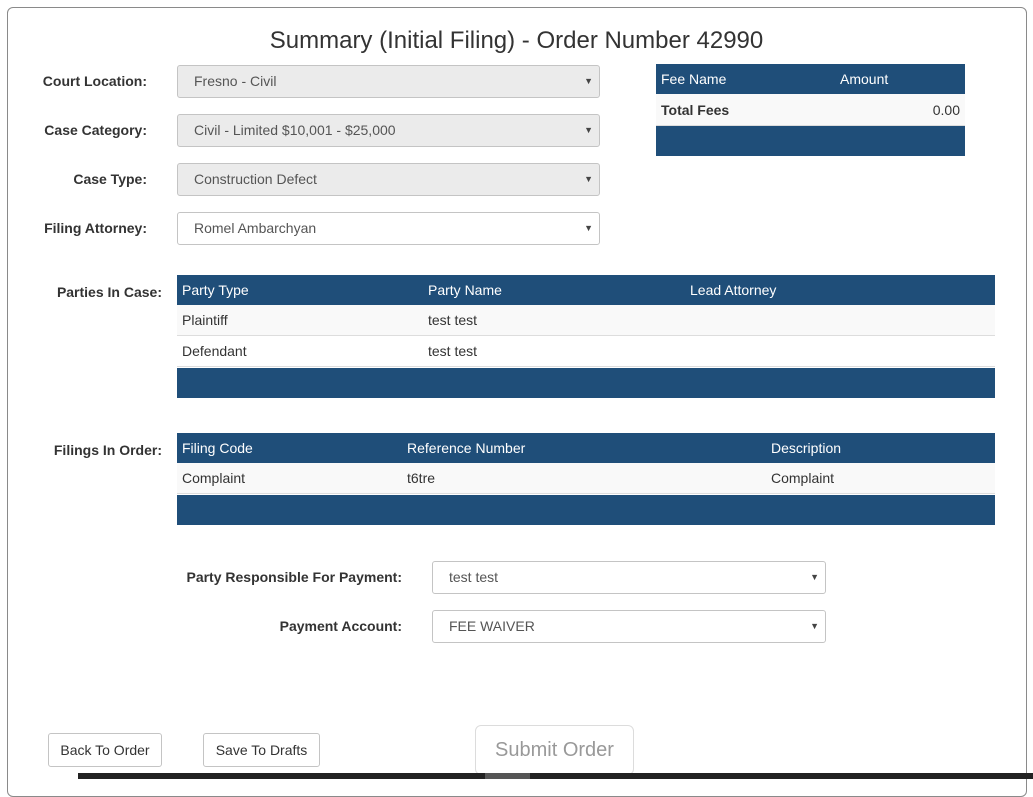 This screenshot has height=797, width=1033. What do you see at coordinates (554, 750) in the screenshot?
I see `submit-order-button: Submit Order` at bounding box center [554, 750].